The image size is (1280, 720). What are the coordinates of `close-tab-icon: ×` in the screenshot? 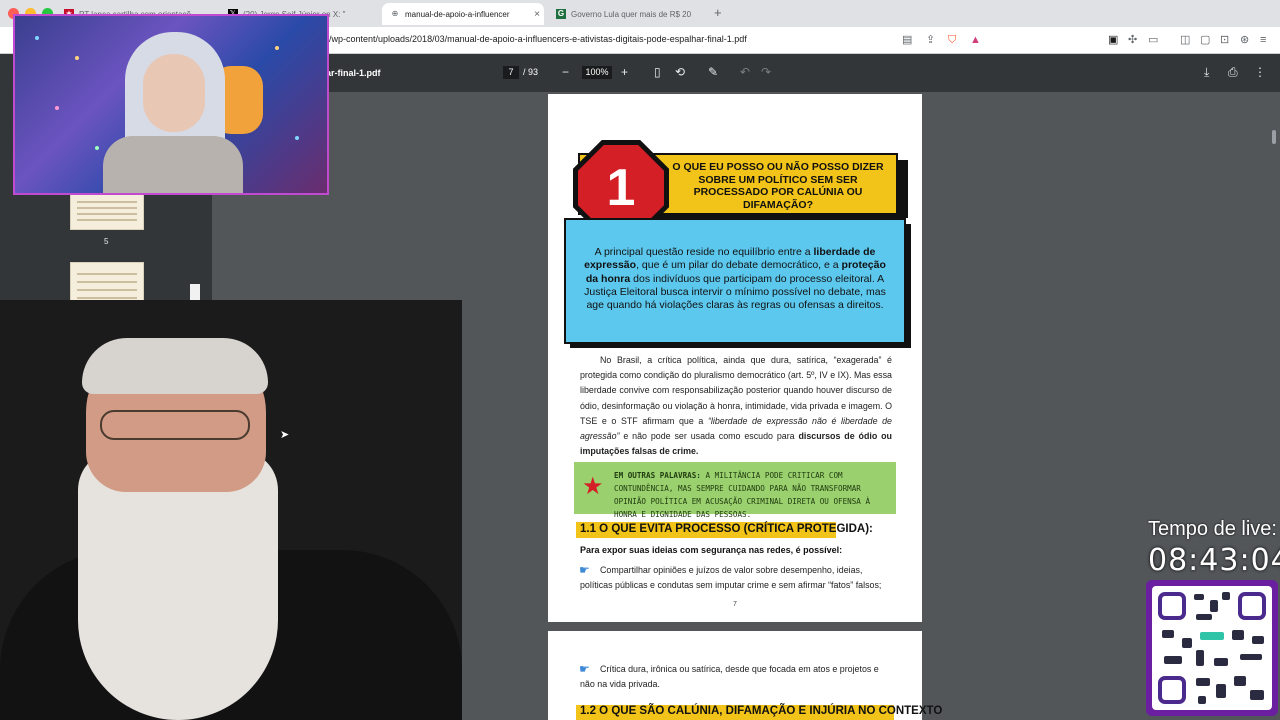 It's located at (537, 14).